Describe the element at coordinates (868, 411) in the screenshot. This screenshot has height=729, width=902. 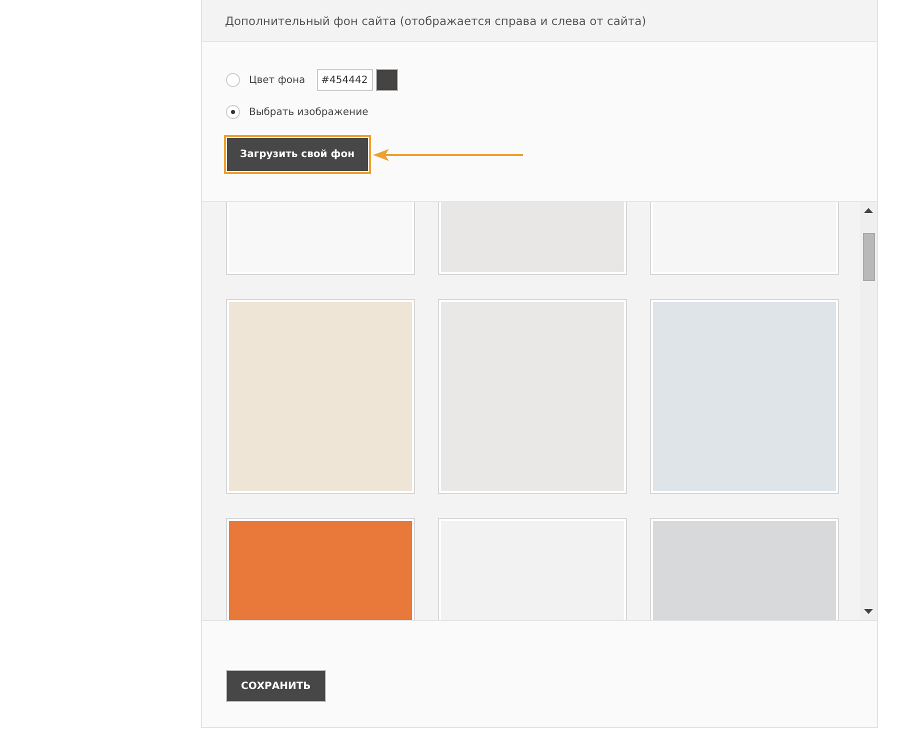
I see `scrollbar` at that location.